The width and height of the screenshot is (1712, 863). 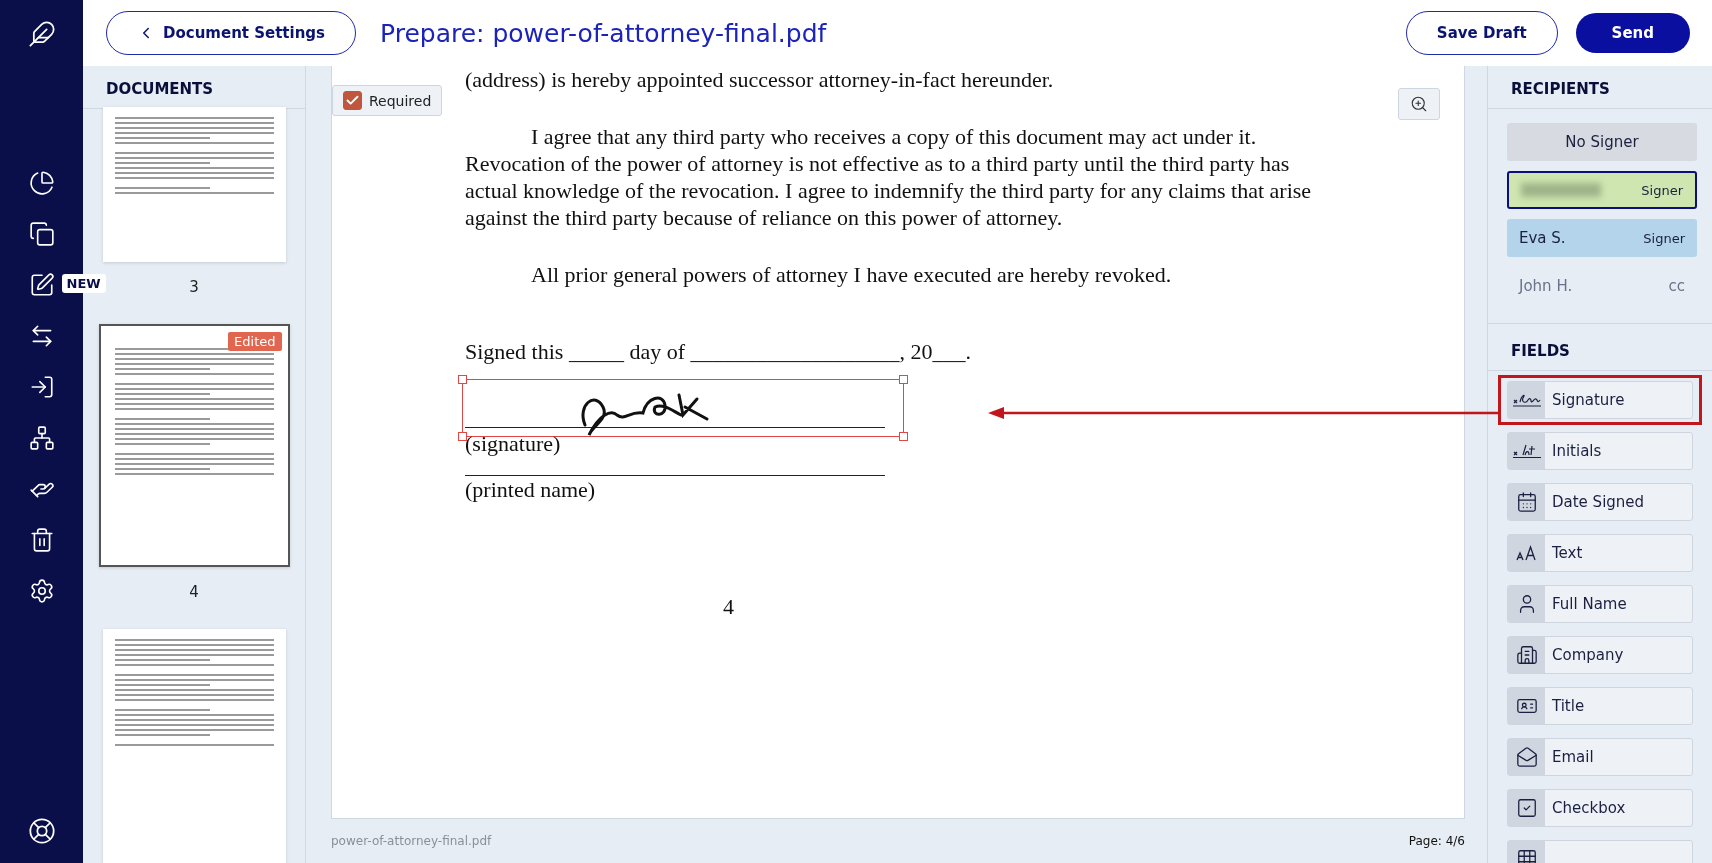 I want to click on grid-icon, so click(x=1526, y=855).